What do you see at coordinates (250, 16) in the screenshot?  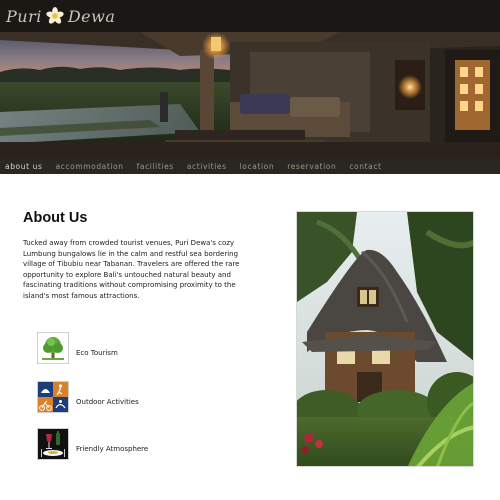 I see `site-header: Puri Dewa` at bounding box center [250, 16].